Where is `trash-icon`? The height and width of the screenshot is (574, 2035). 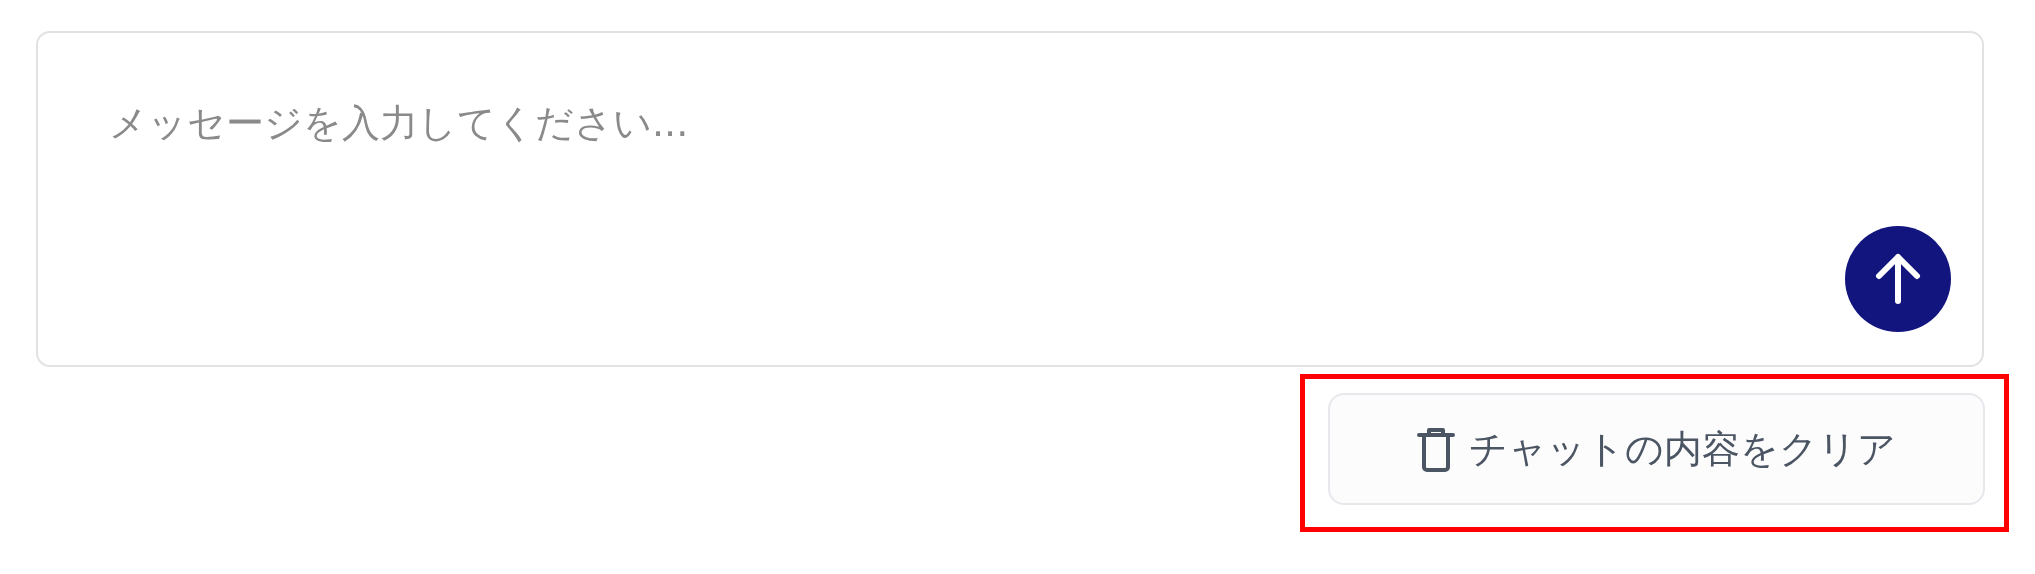 trash-icon is located at coordinates (1436, 449).